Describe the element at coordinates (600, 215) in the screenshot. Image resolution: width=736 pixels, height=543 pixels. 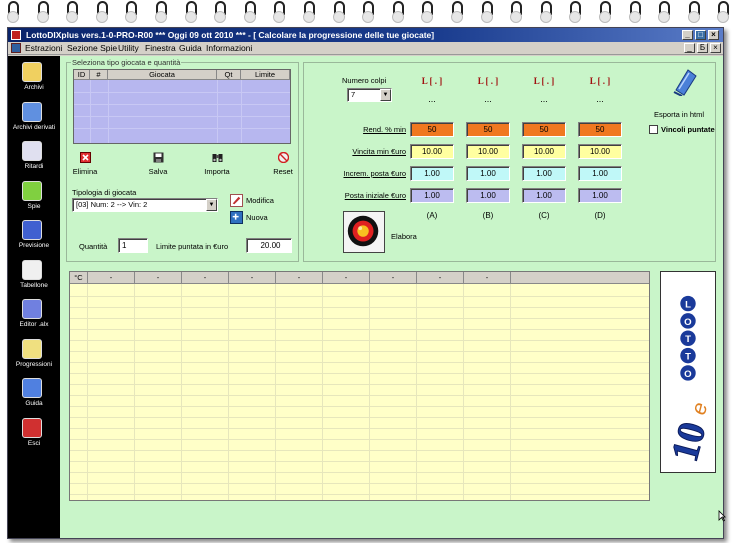
I see `column-label-3: (D)` at that location.